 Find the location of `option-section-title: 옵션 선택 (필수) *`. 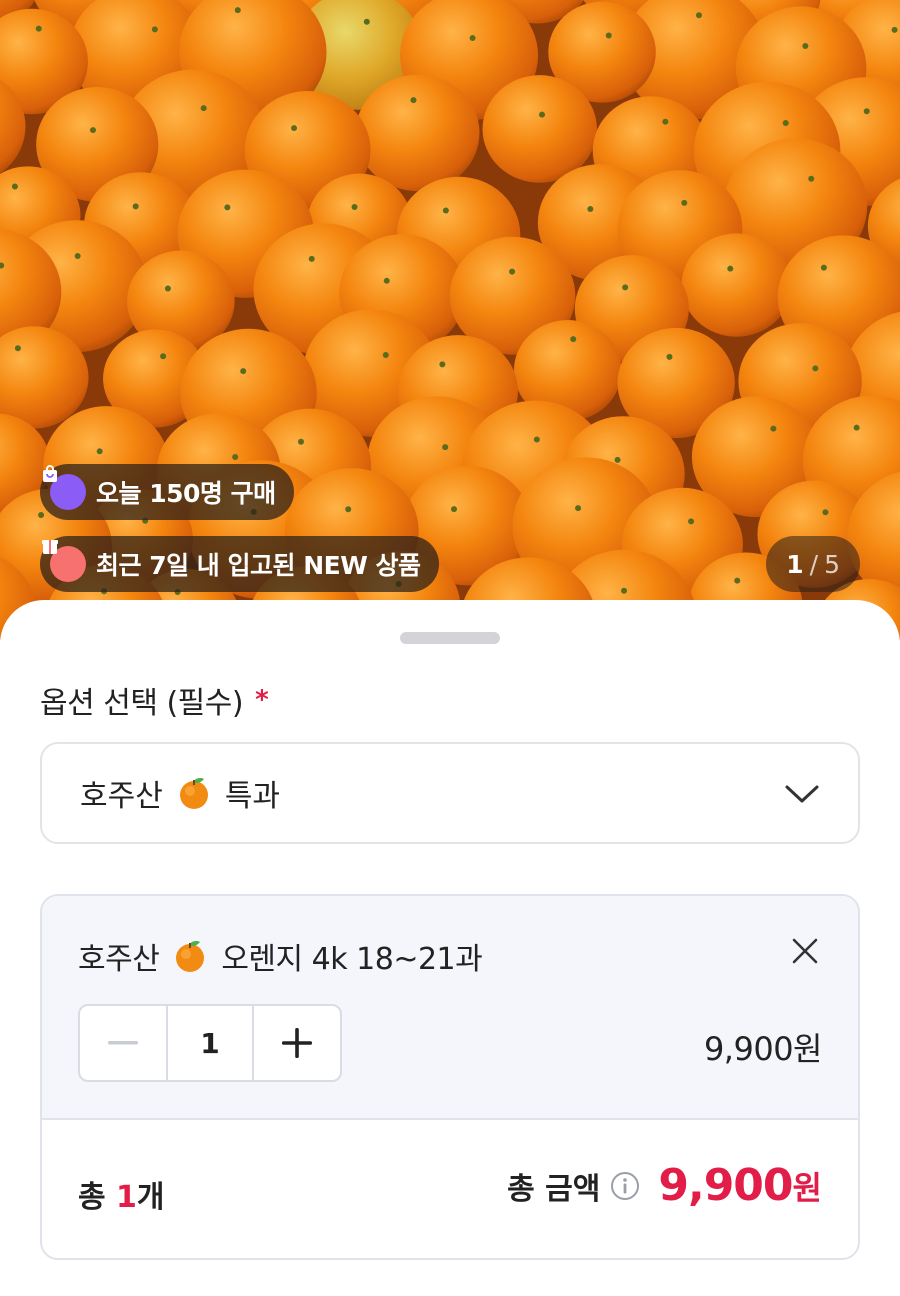

option-section-title: 옵션 선택 (필수) * is located at coordinates (154, 700).